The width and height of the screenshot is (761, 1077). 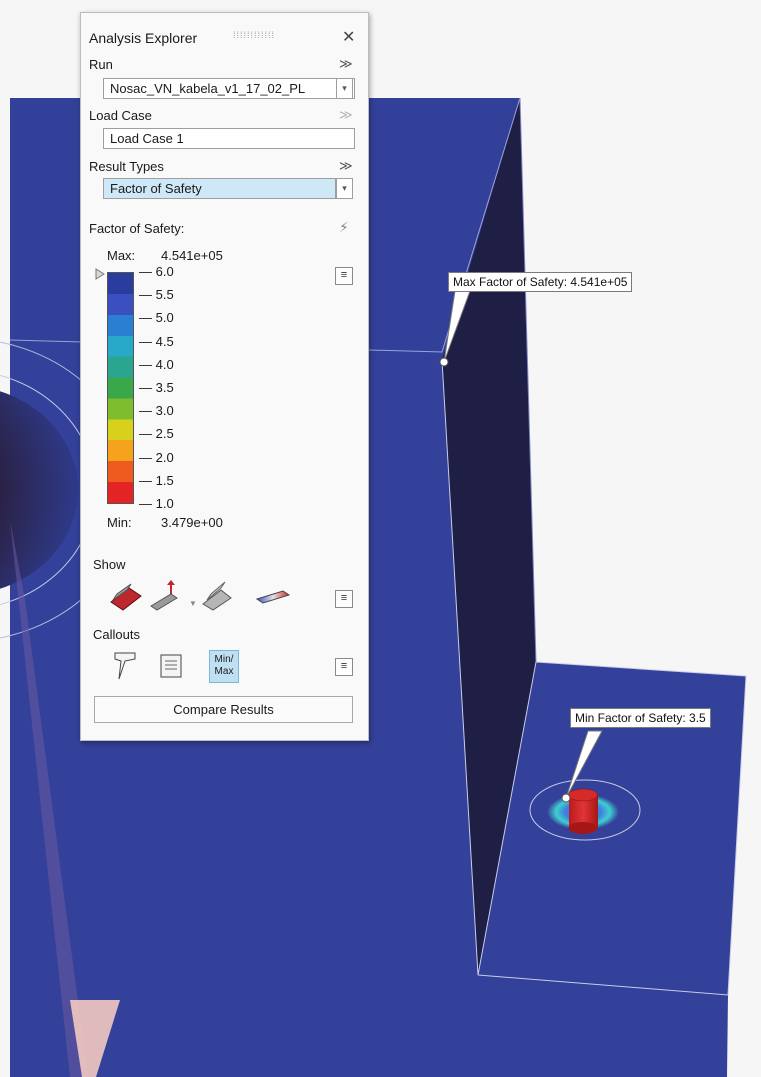 I want to click on panel-title: Analysis Explorer, so click(x=143, y=38).